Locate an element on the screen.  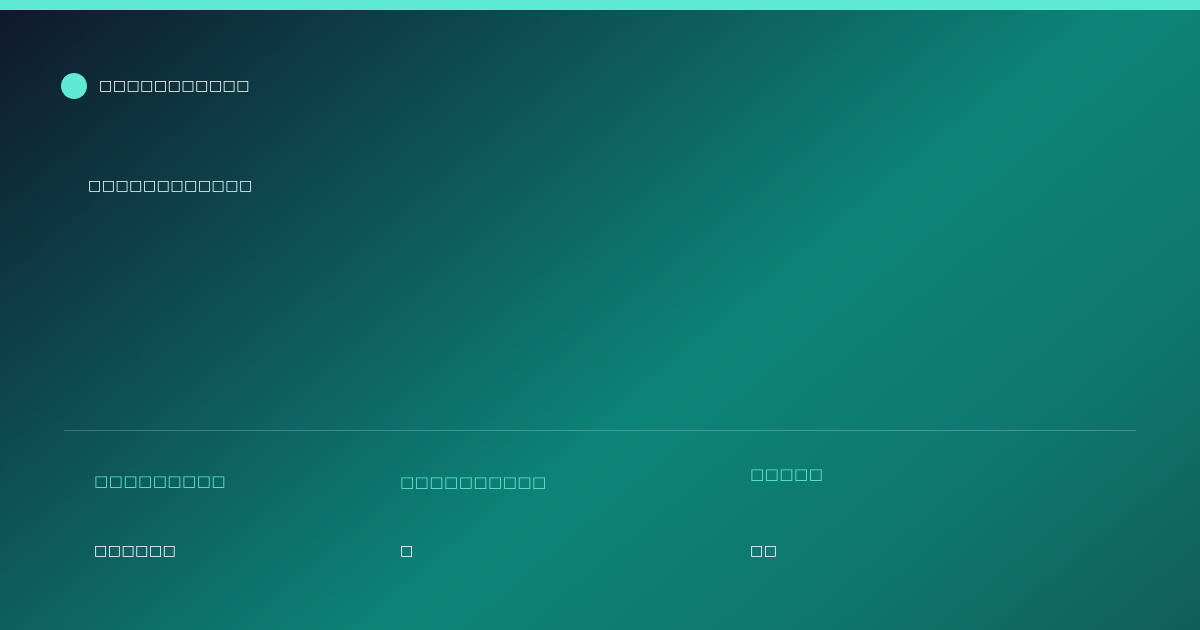
stat-label: □□□□□ is located at coordinates (787, 474).